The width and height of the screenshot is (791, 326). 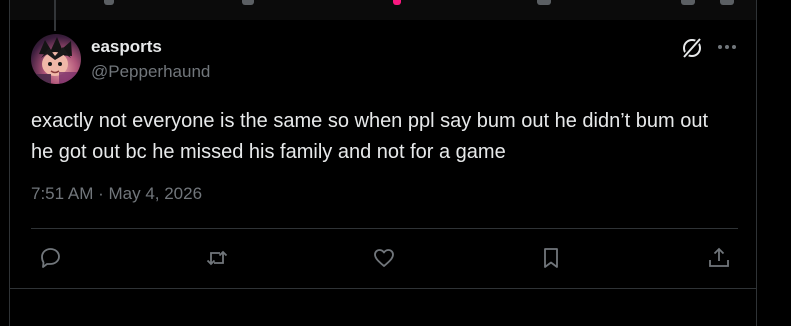 What do you see at coordinates (692, 48) in the screenshot?
I see `grok-icon` at bounding box center [692, 48].